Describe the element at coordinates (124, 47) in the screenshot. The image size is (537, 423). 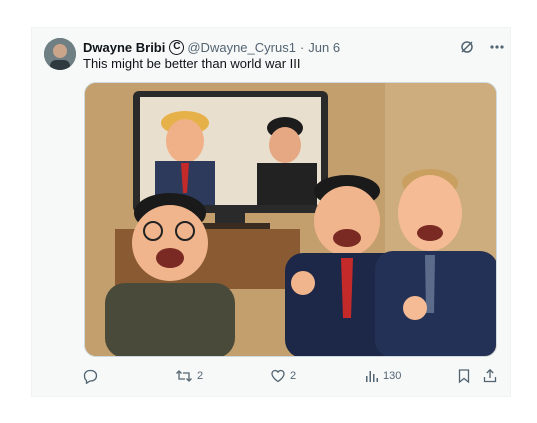
I see `author-name: Dwayne Bribi` at that location.